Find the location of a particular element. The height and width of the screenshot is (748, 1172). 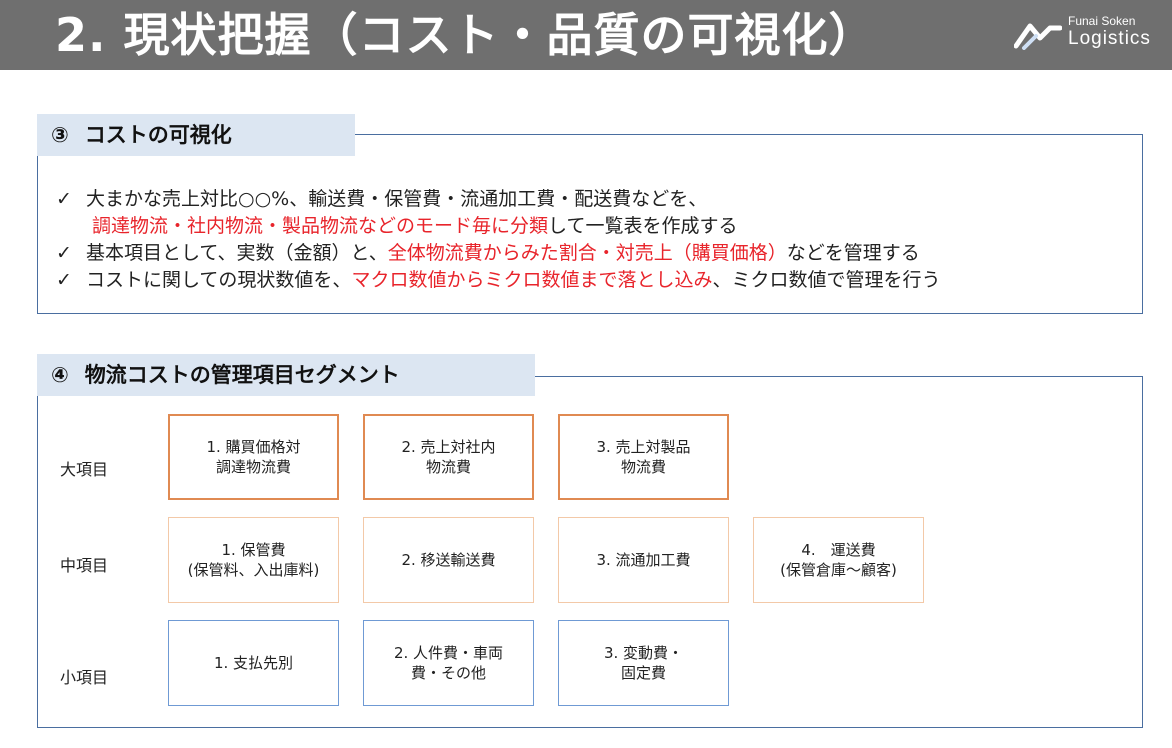

bullet3-highlight: マクロ数値からミクロ数値まで落とし込み is located at coordinates (532, 280).